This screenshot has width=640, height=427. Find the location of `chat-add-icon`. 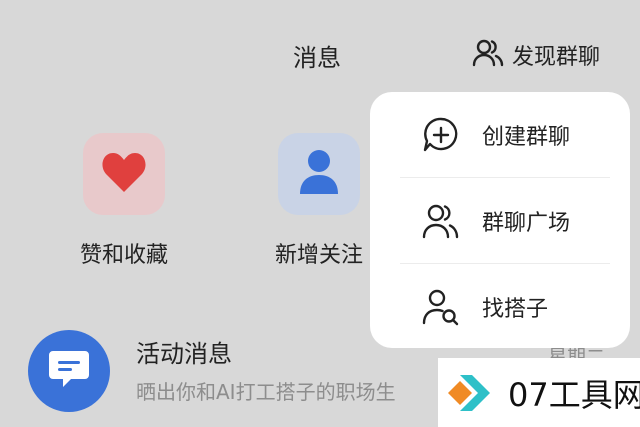

chat-add-icon is located at coordinates (441, 135).